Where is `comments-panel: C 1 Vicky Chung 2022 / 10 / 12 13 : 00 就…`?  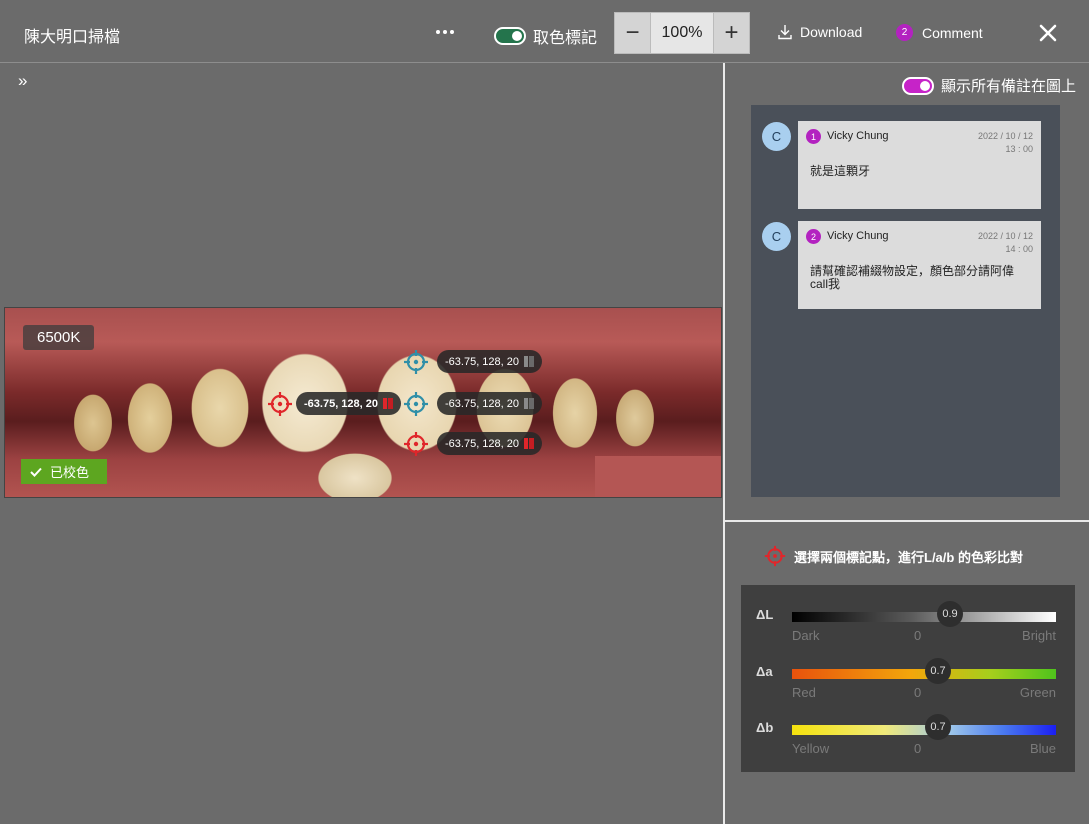
comments-panel: C 1 Vicky Chung 2022 / 10 / 12 13 : 00 就… is located at coordinates (905, 301).